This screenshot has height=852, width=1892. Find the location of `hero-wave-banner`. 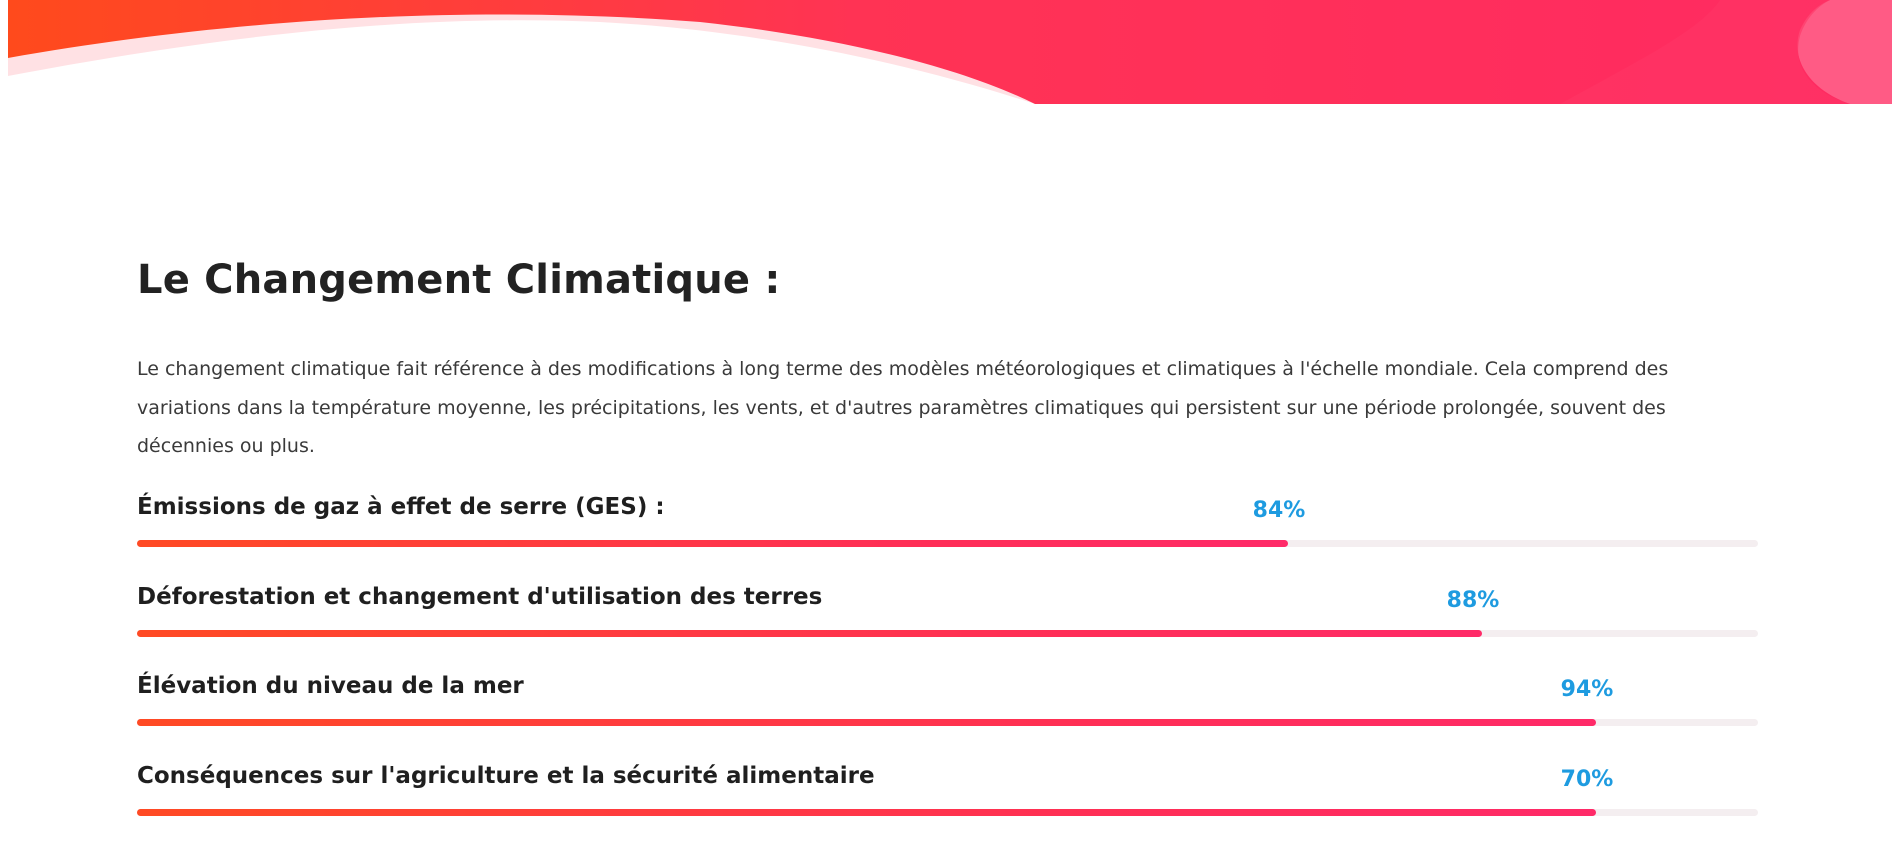

hero-wave-banner is located at coordinates (946, 52).